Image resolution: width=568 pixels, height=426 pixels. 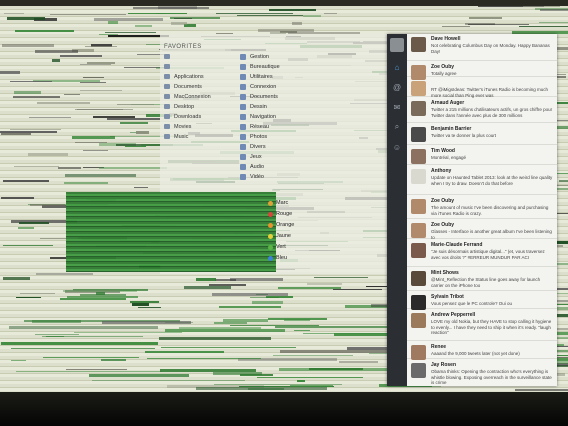 I want to click on tweet-author: Anthony, so click(x=441, y=171).